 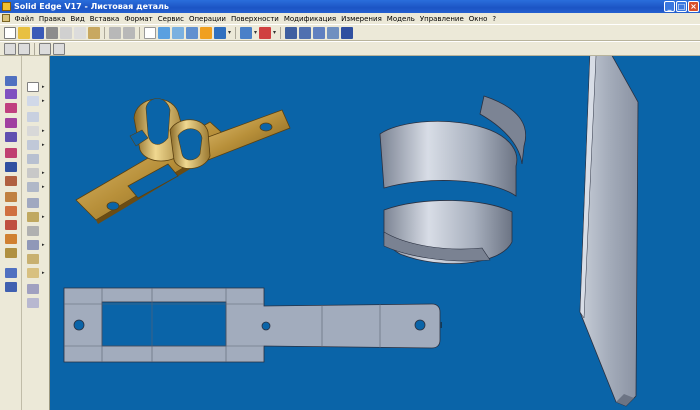 I want to click on menu-surfaces: Поверхности, so click(x=254, y=19).